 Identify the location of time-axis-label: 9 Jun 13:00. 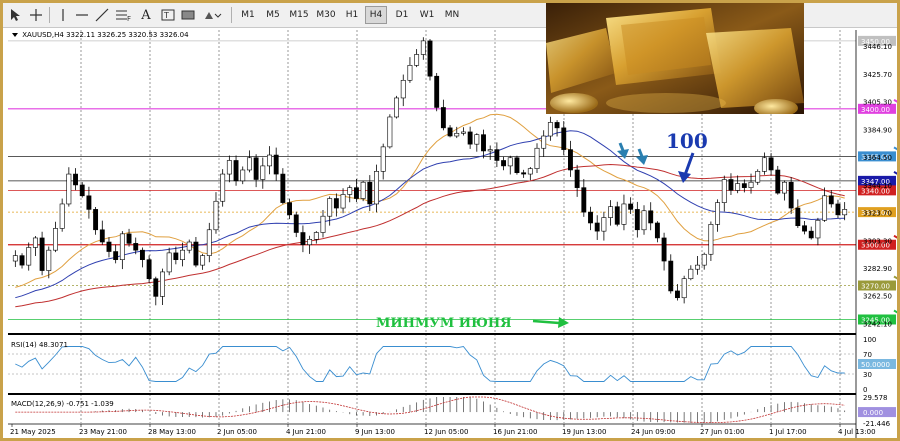
(375, 432).